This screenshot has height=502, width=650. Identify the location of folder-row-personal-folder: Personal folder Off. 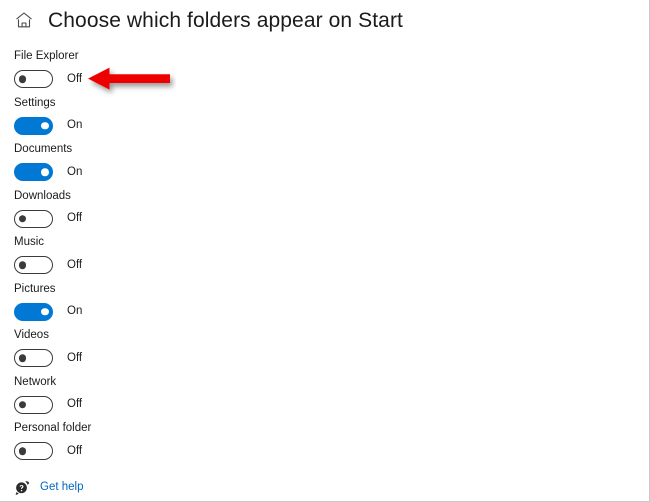
(144, 445).